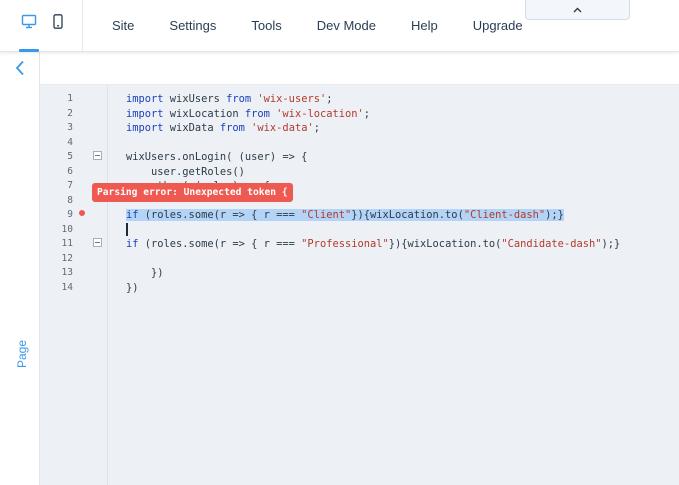 This screenshot has width=679, height=485. What do you see at coordinates (551, 244) in the screenshot?
I see `string-literal: "Candidate-dash"` at bounding box center [551, 244].